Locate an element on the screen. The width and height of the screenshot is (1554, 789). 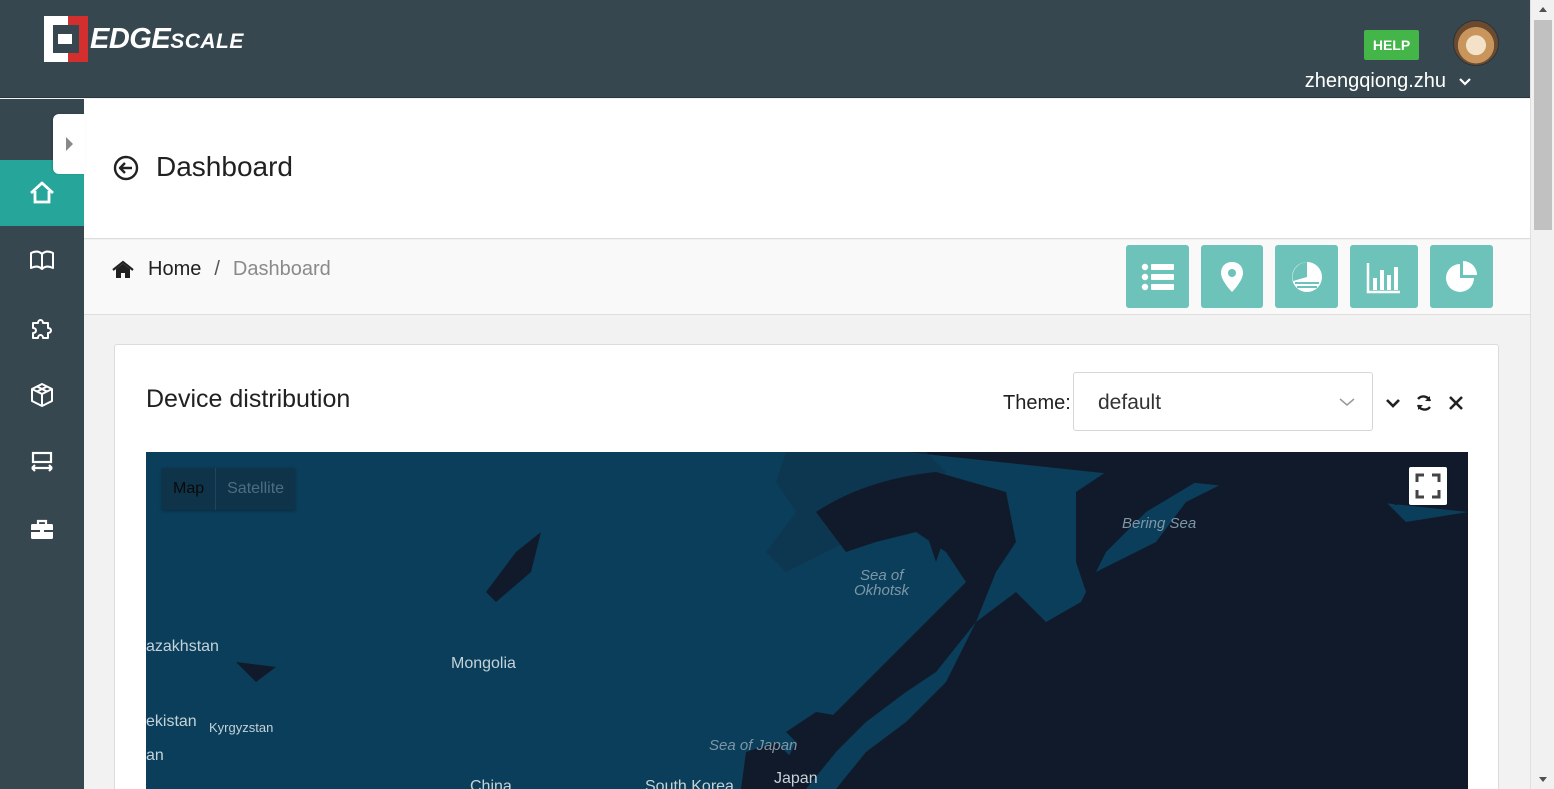
scroll-down-button is located at coordinates (1542, 780).